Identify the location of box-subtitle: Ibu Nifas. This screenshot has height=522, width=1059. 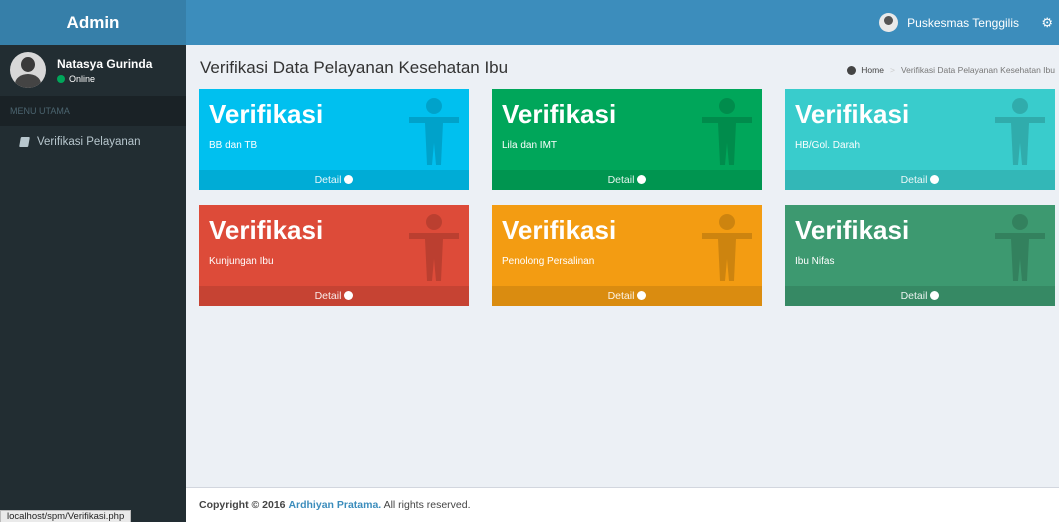
(815, 261).